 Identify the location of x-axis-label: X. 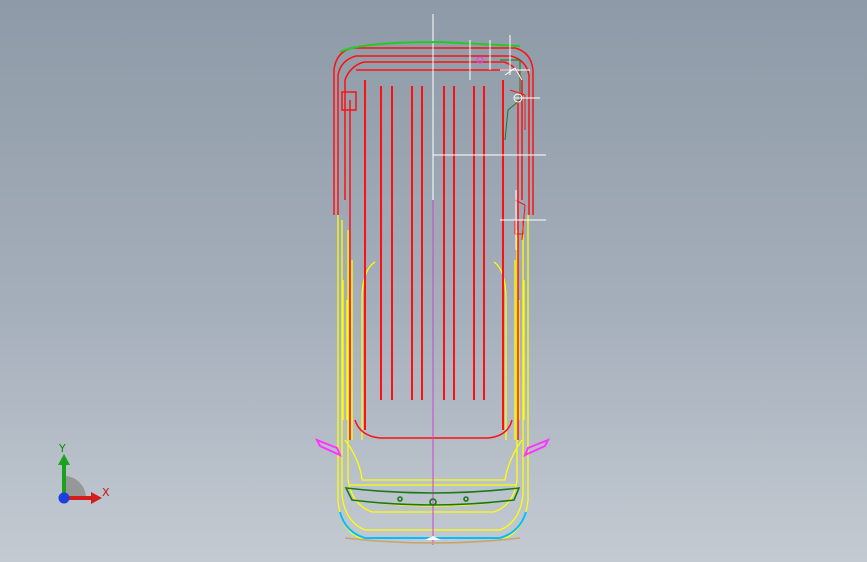
(106, 492).